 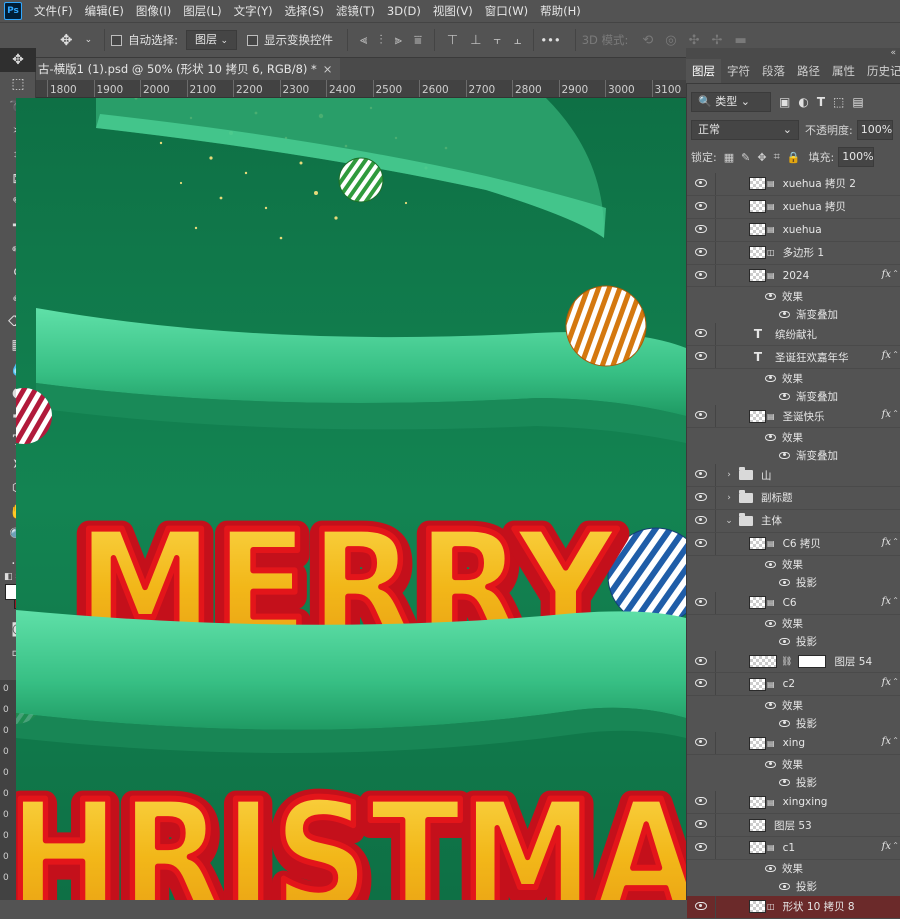 I want to click on auto-select-checkbox, so click(x=117, y=40).